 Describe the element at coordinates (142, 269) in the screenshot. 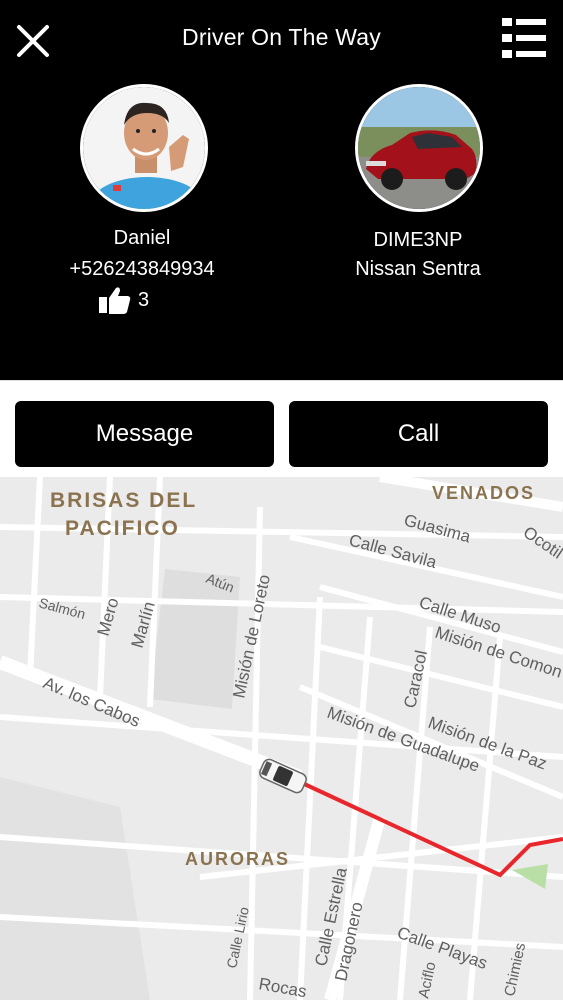

I see `driver-phone: +526243849934` at that location.